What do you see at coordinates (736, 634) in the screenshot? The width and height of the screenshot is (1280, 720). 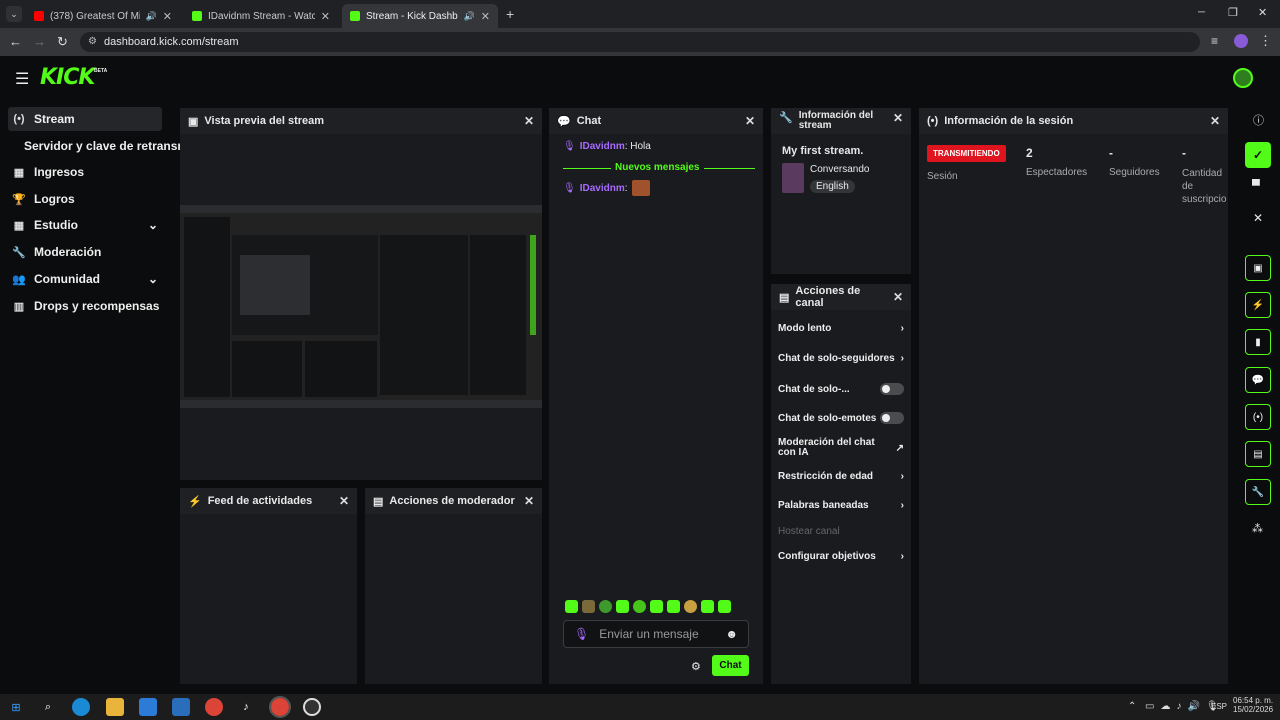 I see `emoji-icon: ☻` at bounding box center [736, 634].